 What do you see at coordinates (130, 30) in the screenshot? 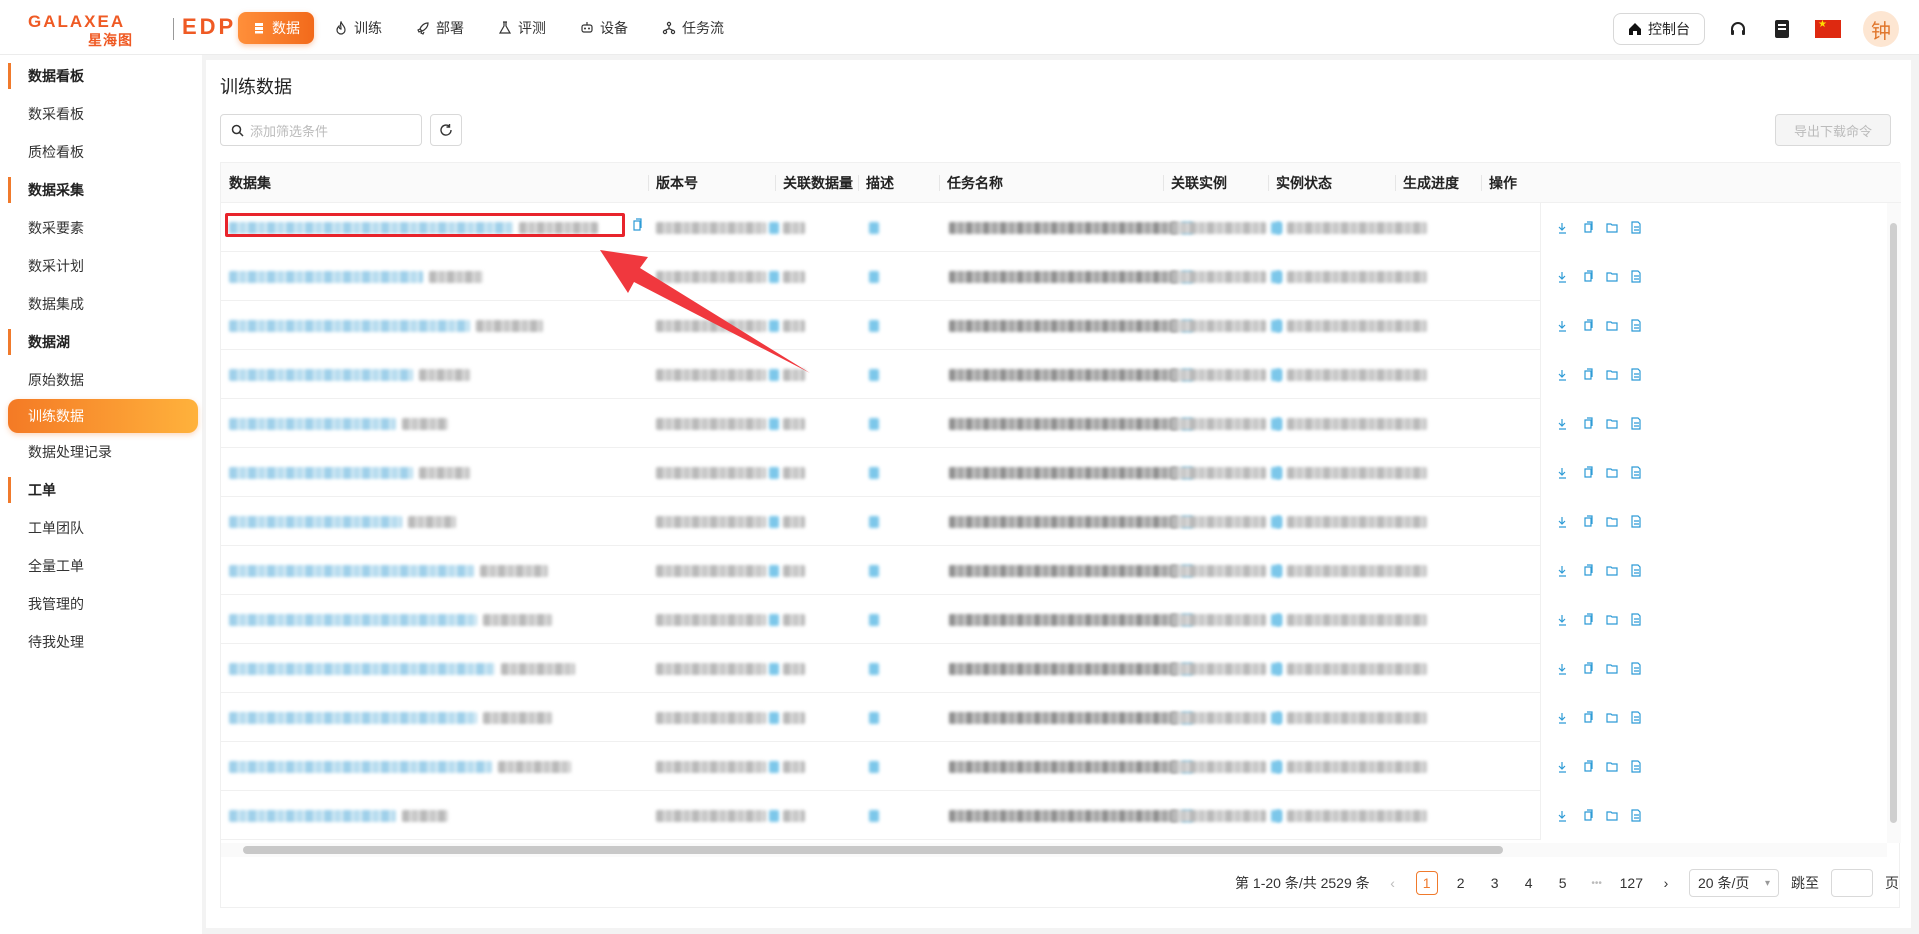
I see `brand-logo: GALAXEA 星海图 EDP` at bounding box center [130, 30].